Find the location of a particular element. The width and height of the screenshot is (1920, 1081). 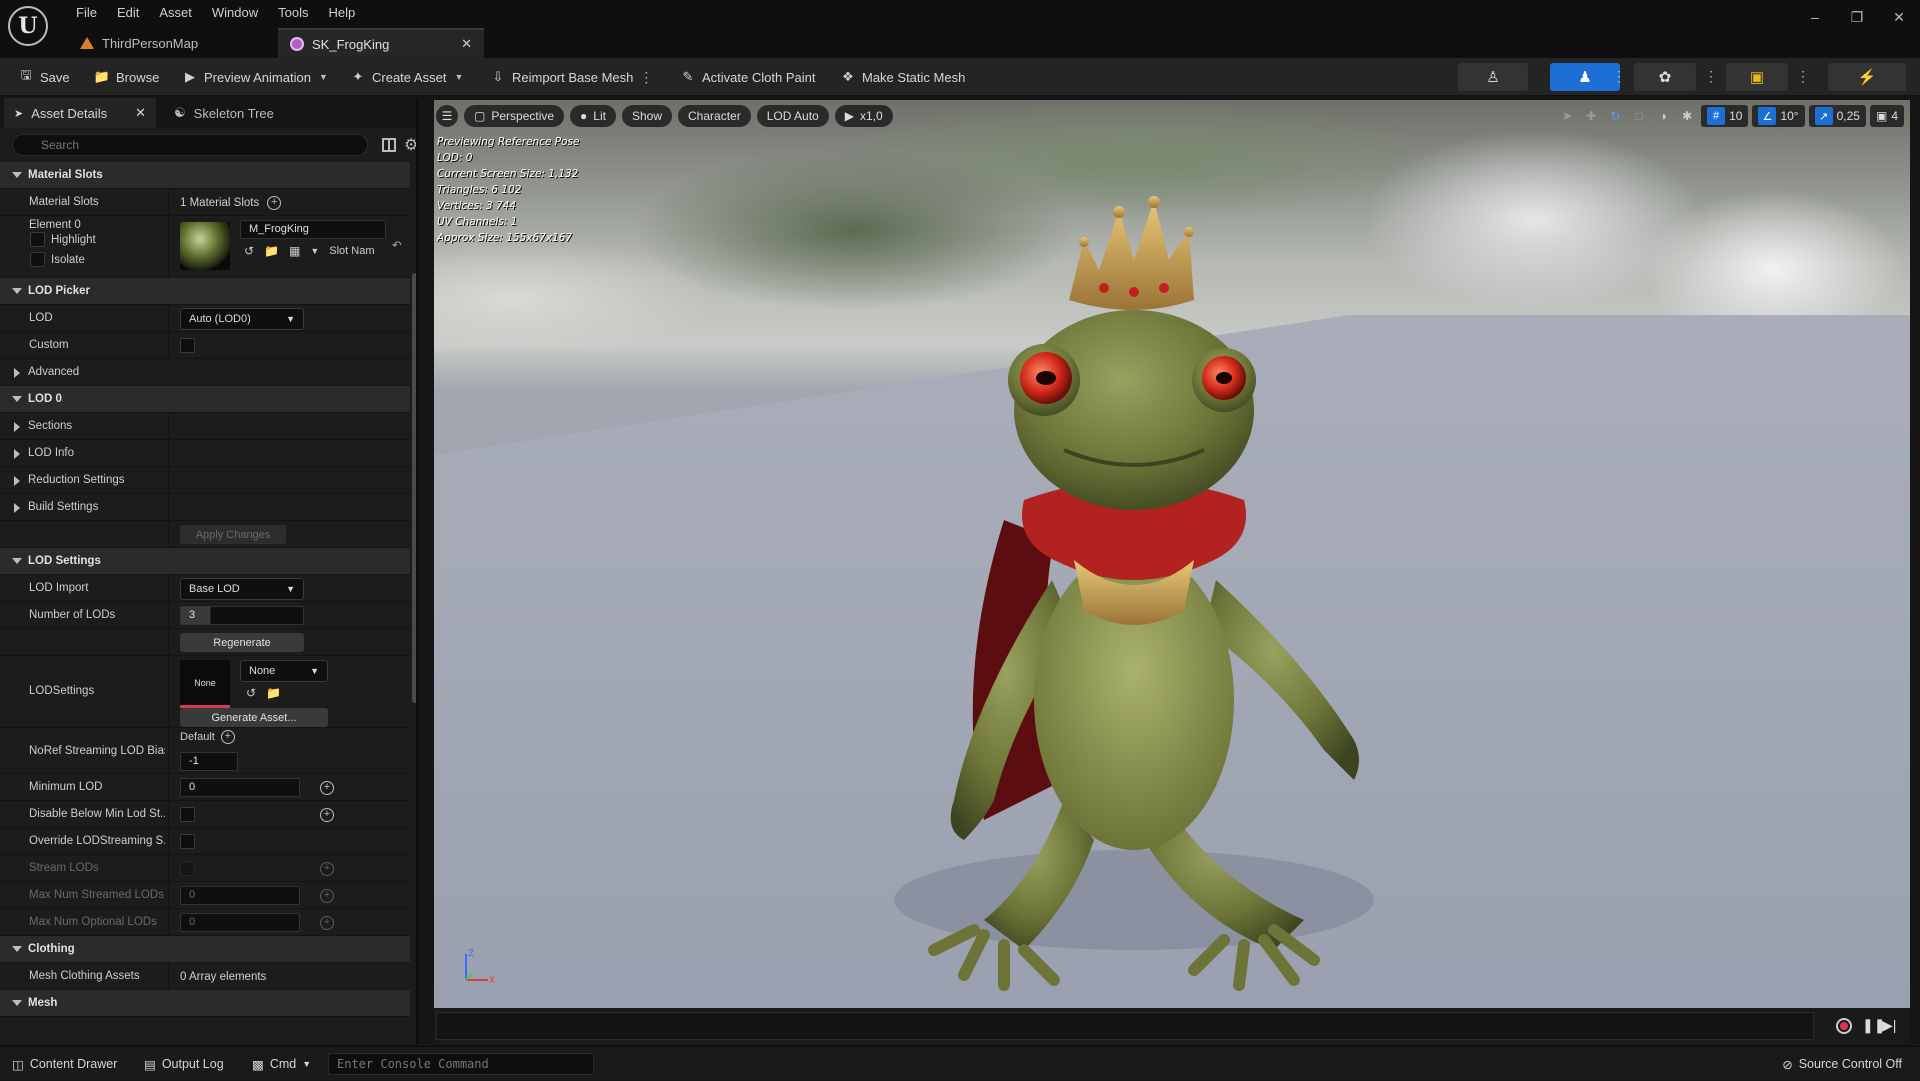

menu-asset: Asset is located at coordinates (175, 12).